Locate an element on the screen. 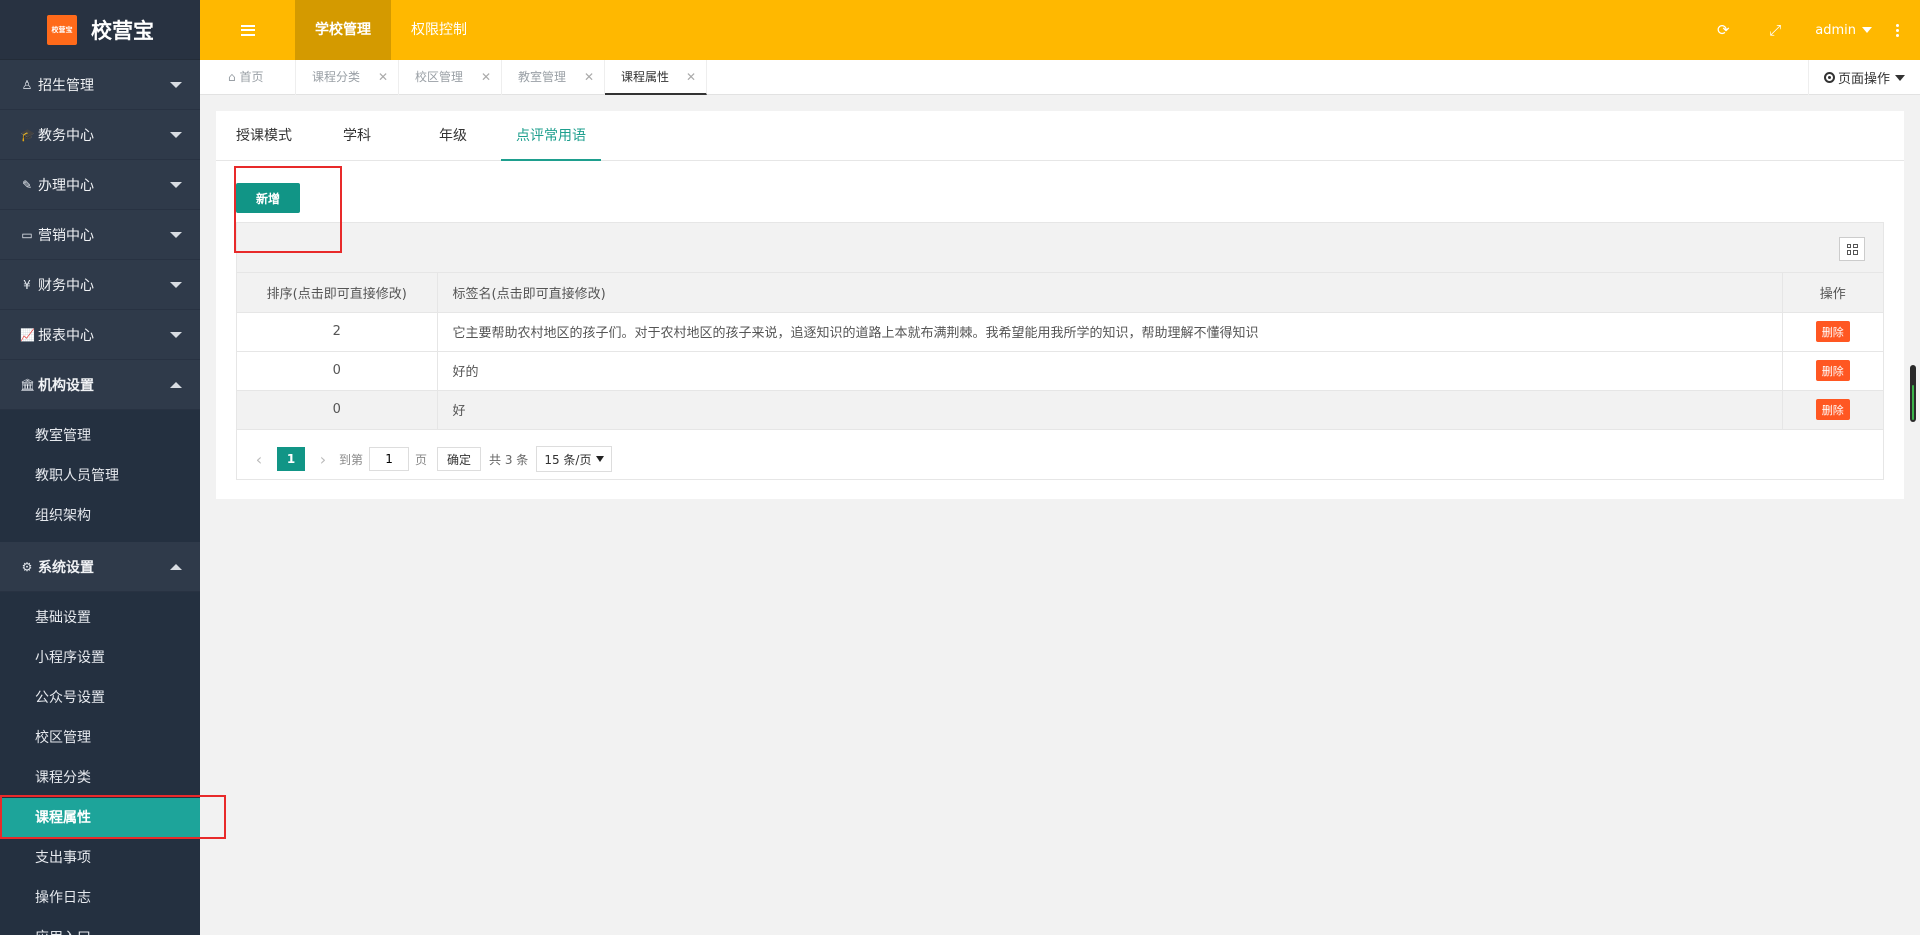 The width and height of the screenshot is (1920, 935). page-tab-label: 课程分类 is located at coordinates (336, 77).